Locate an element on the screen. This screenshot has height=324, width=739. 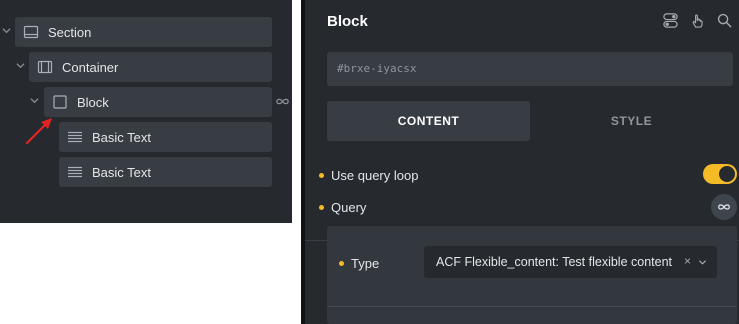
toggle-switch-icon is located at coordinates (670, 20).